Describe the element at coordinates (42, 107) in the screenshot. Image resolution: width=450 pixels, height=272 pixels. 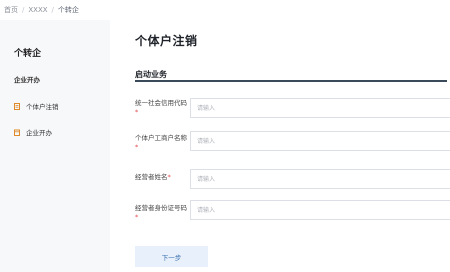
I see `sidebar-item-label: 个体户注销` at that location.